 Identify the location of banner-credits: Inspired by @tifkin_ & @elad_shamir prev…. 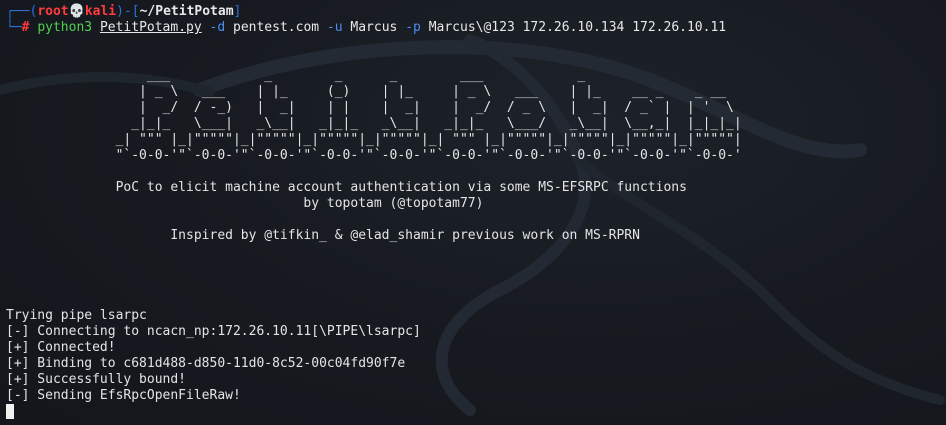
(323, 235).